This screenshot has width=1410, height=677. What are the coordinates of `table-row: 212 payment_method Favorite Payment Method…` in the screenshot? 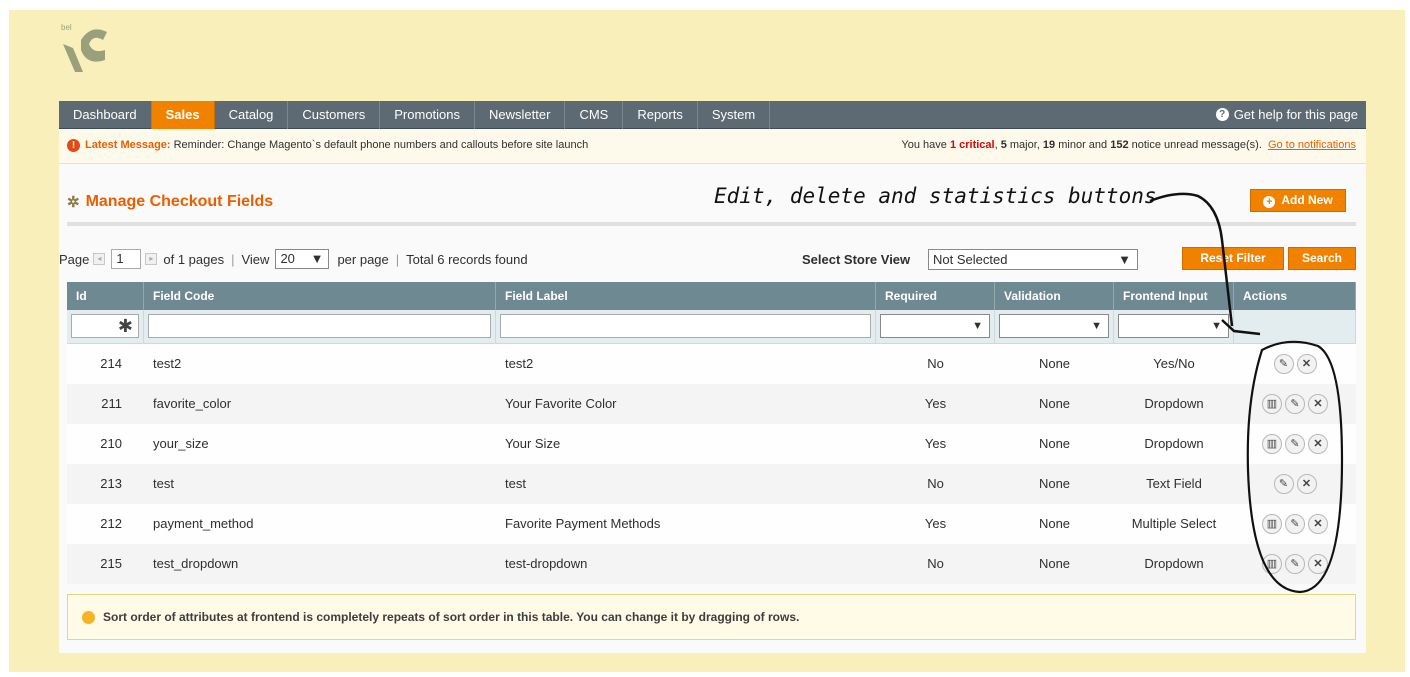 It's located at (711, 524).